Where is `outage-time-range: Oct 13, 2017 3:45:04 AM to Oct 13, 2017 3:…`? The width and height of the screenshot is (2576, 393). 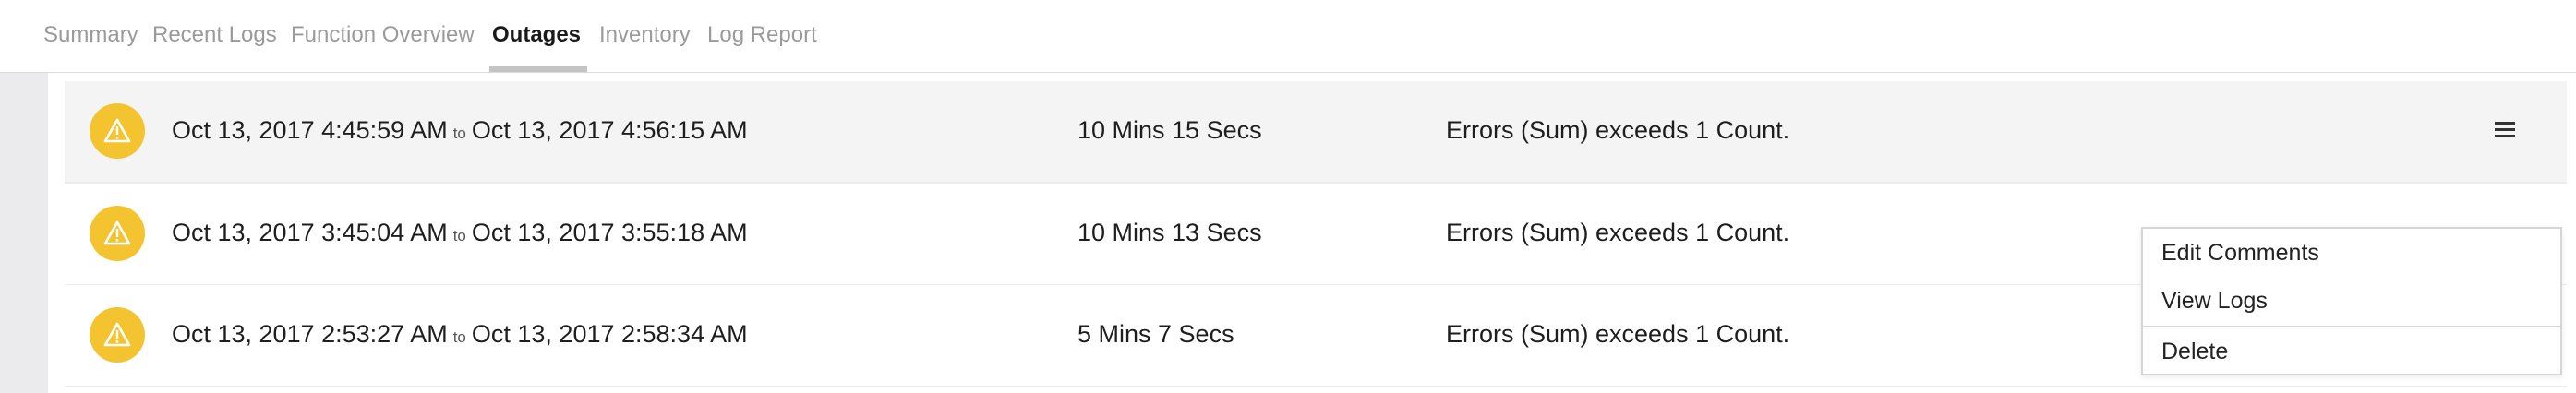 outage-time-range: Oct 13, 2017 3:45:04 AM to Oct 13, 2017 3:… is located at coordinates (460, 233).